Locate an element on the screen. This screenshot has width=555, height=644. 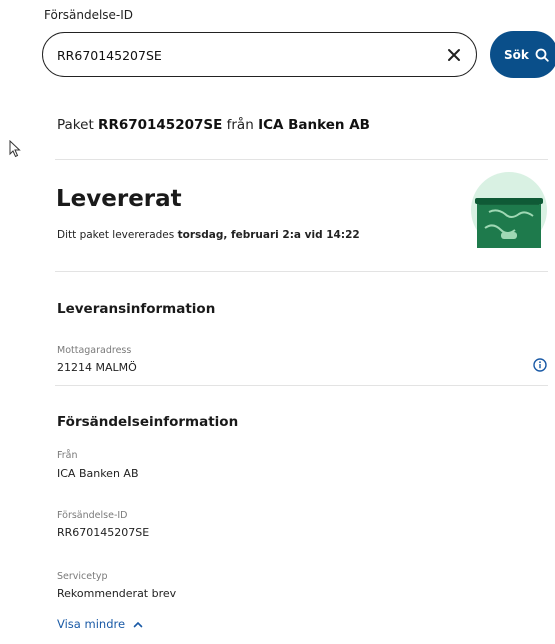
info-icon is located at coordinates (540, 365).